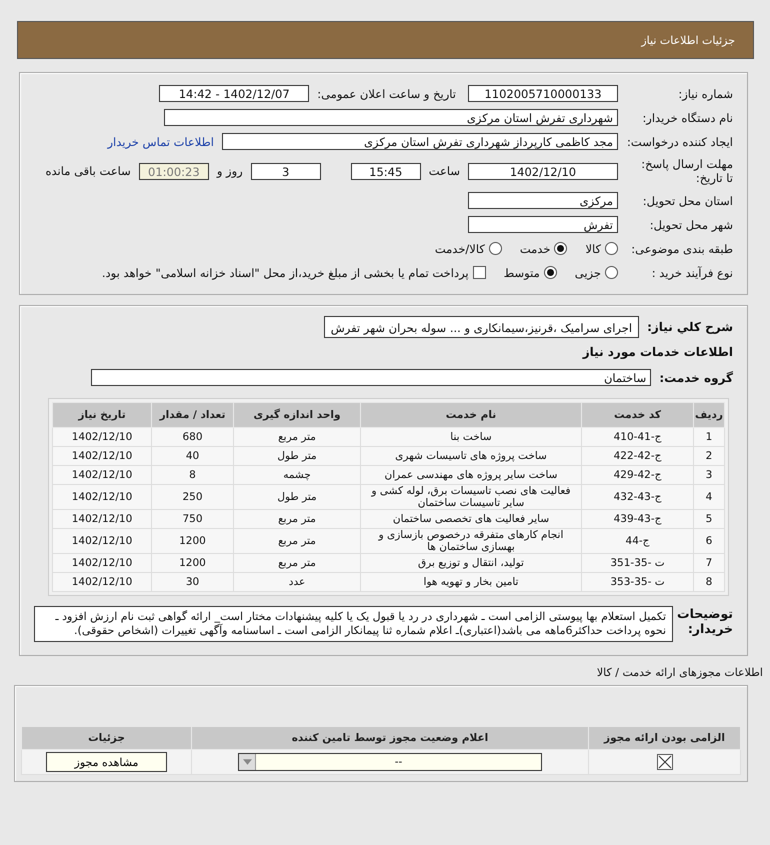  Describe the element at coordinates (709, 541) in the screenshot. I see `table-cell: 6` at that location.